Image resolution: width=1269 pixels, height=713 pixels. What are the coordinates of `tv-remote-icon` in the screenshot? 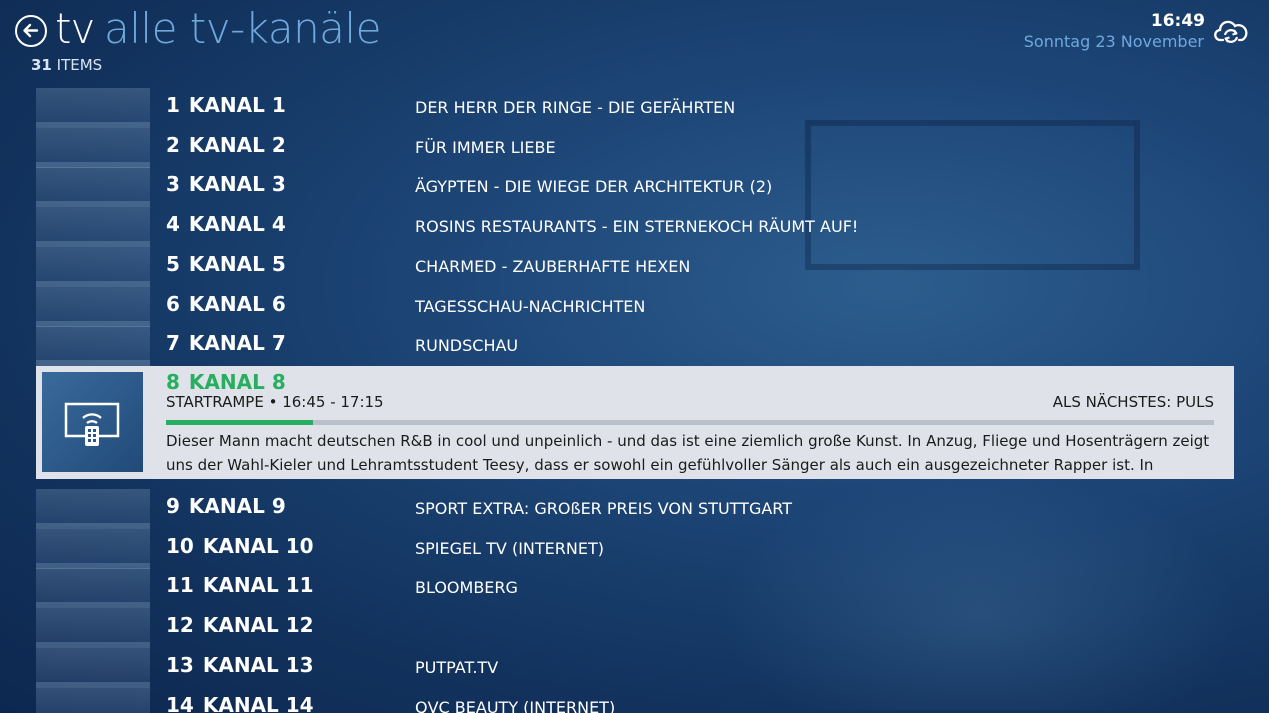 It's located at (92, 424).